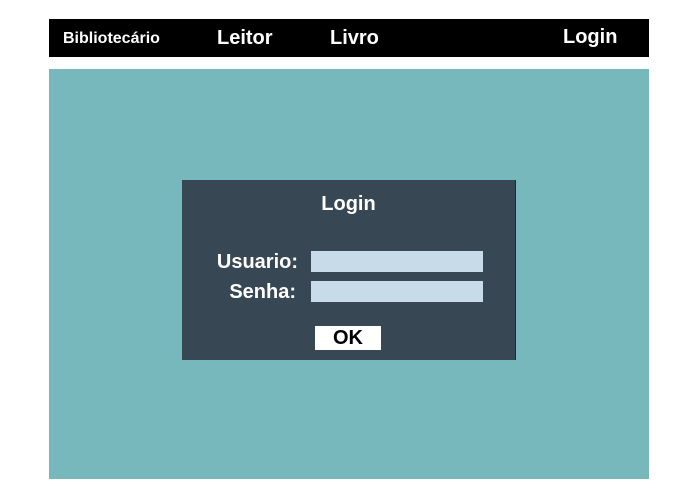  Describe the element at coordinates (111, 39) in the screenshot. I see `nav-item-bibliotecario: Bibliotecário` at that location.